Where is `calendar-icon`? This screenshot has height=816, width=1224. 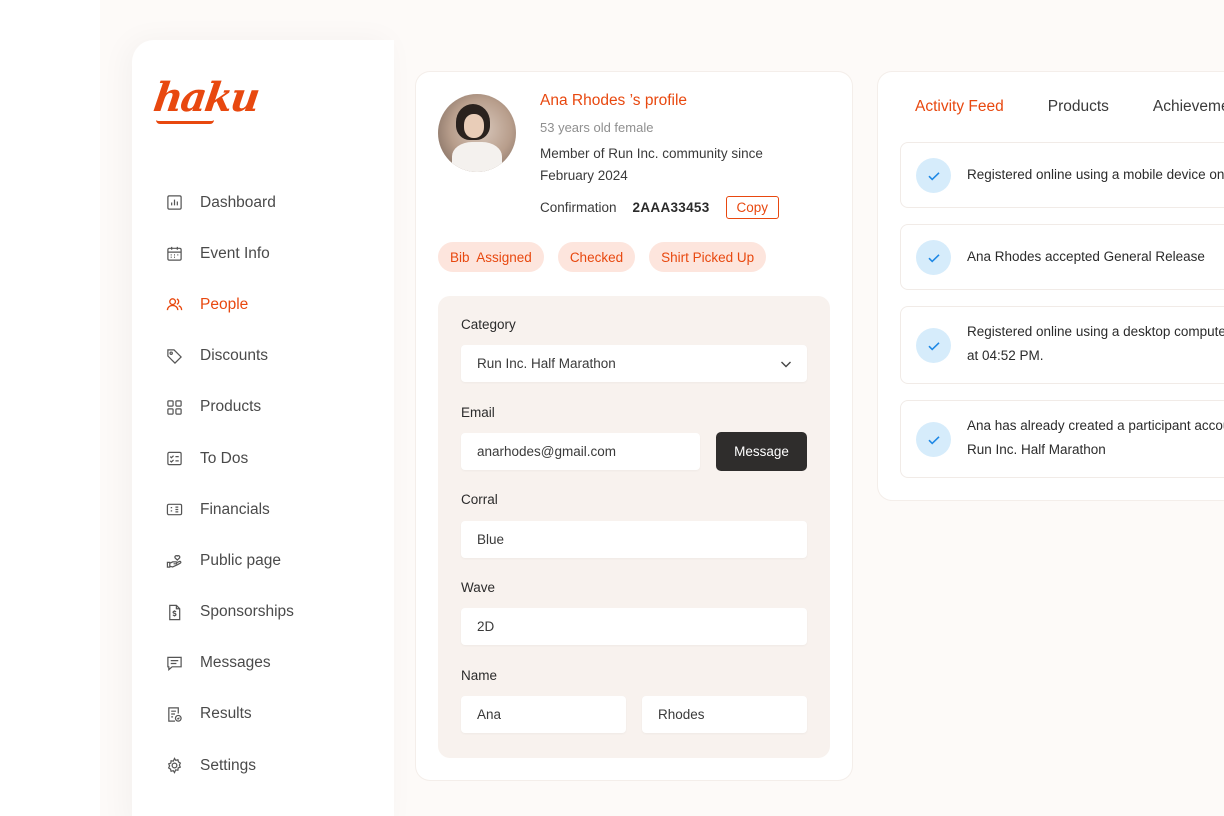
calendar-icon is located at coordinates (174, 254).